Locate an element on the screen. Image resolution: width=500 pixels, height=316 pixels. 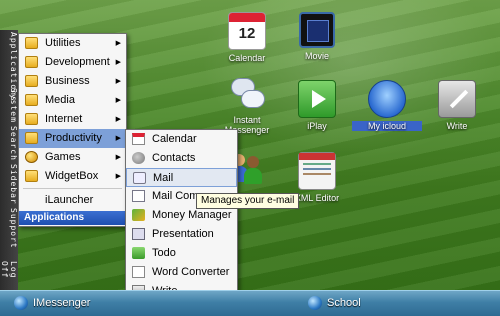
menu-item-label: Presentation is located at coordinates (183, 234).